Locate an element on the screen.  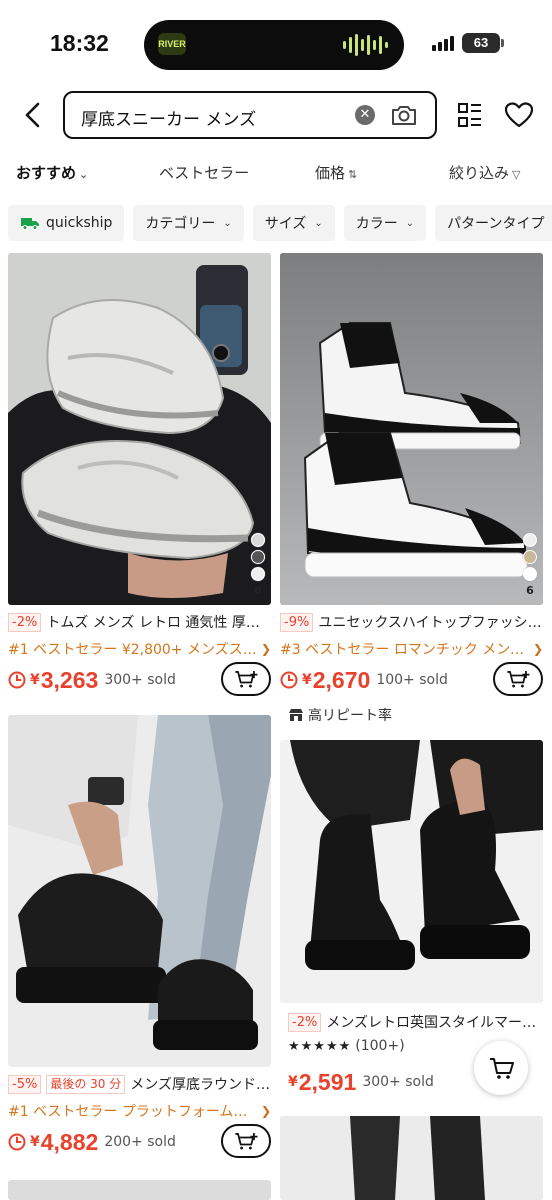
search-box: 厚底スニーカー メンズ ✕ is located at coordinates (250, 115).